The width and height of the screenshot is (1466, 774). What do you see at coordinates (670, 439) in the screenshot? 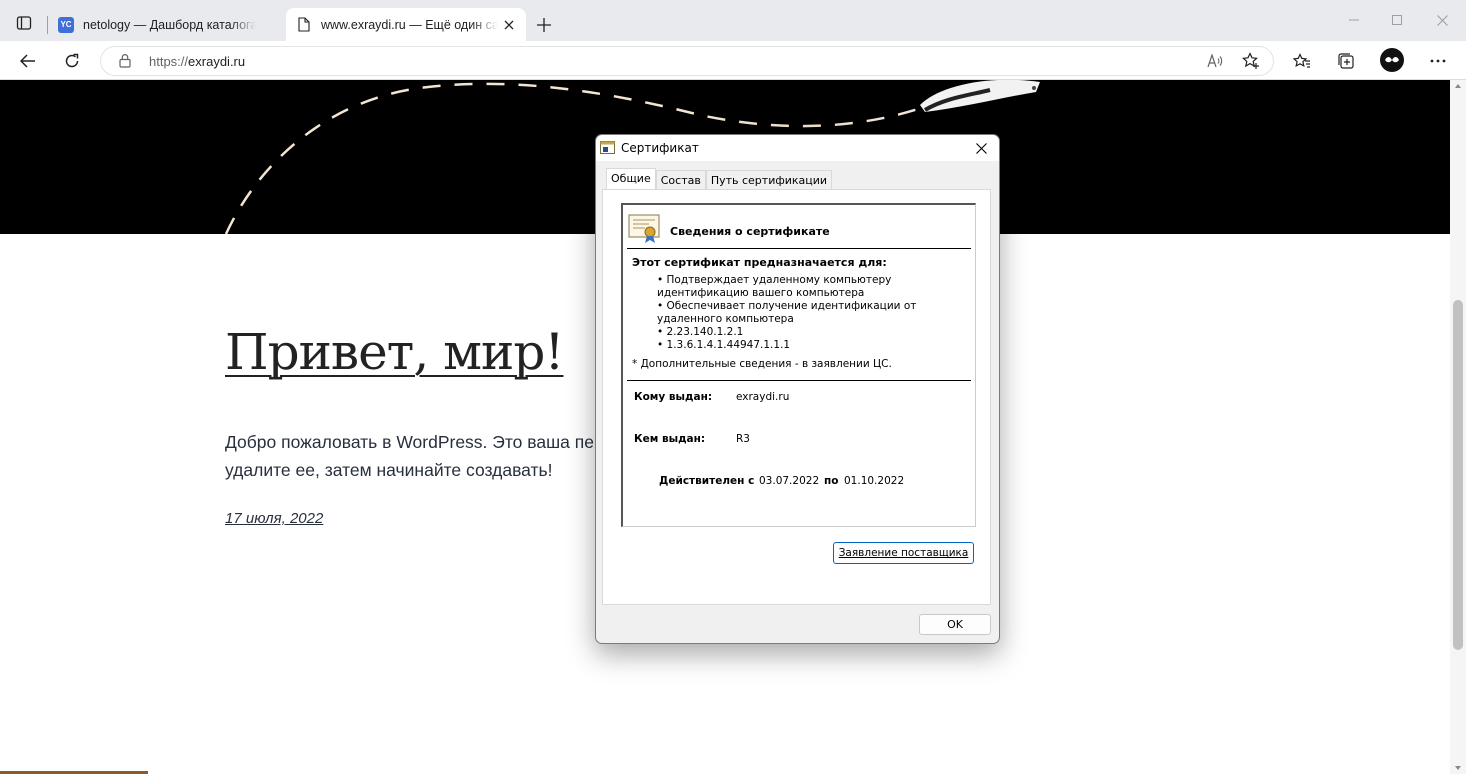
I see `issued-by-label: Кем выдан:` at bounding box center [670, 439].